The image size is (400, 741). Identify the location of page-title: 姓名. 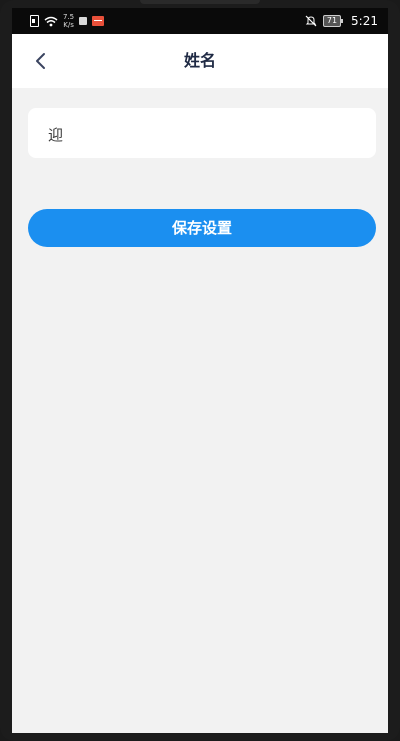
(199, 60).